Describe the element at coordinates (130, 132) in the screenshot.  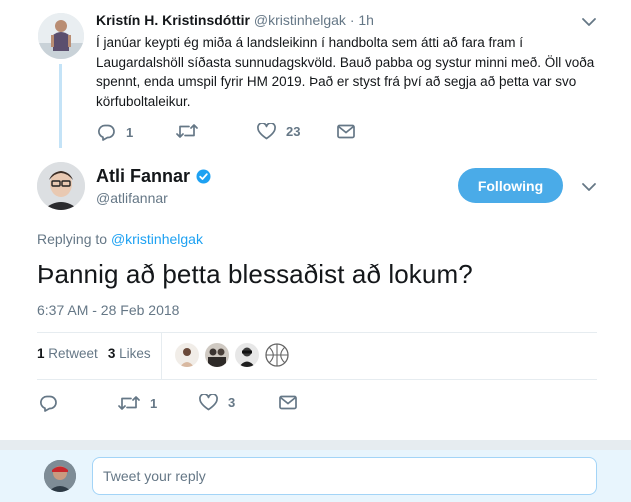
I see `parent-reply-count: 1` at that location.